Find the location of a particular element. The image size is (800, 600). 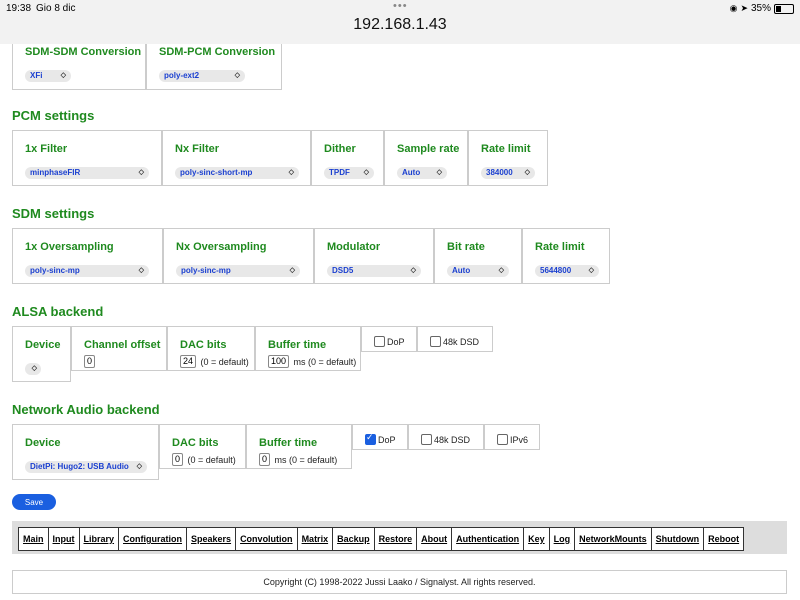

sdm-rate-limit-select: 5644800 ◇ is located at coordinates (567, 271).